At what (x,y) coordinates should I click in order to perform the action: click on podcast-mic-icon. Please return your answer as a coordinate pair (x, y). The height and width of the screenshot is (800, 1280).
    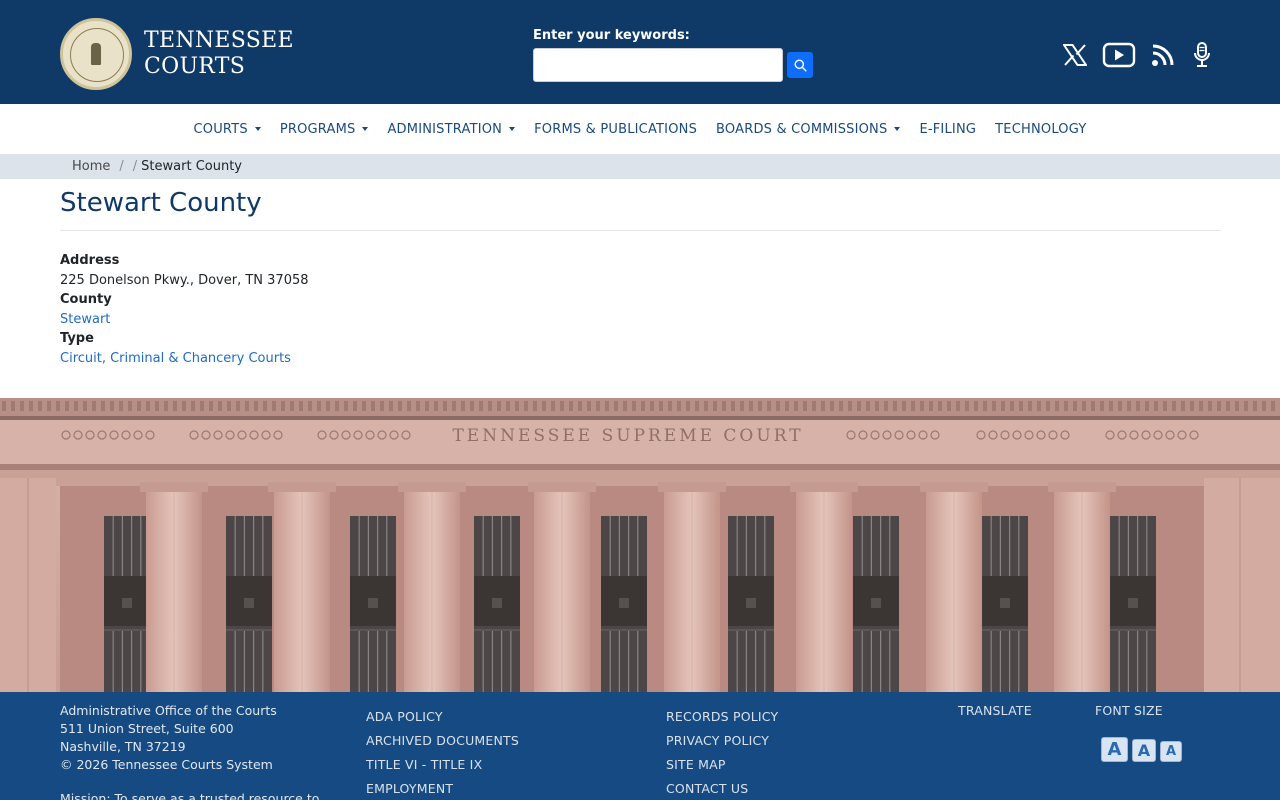
    Looking at the image, I should click on (1202, 54).